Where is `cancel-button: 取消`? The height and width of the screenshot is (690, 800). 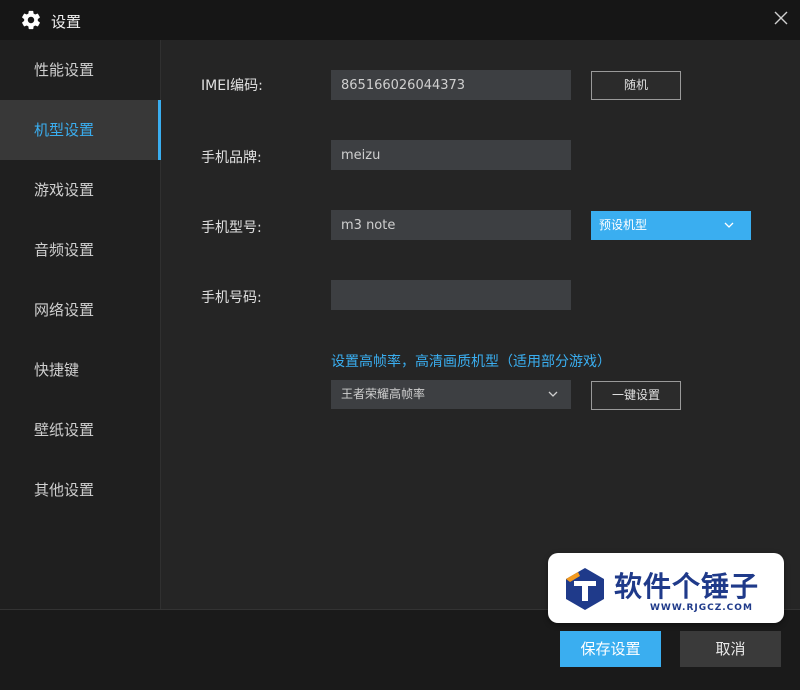 cancel-button: 取消 is located at coordinates (730, 649).